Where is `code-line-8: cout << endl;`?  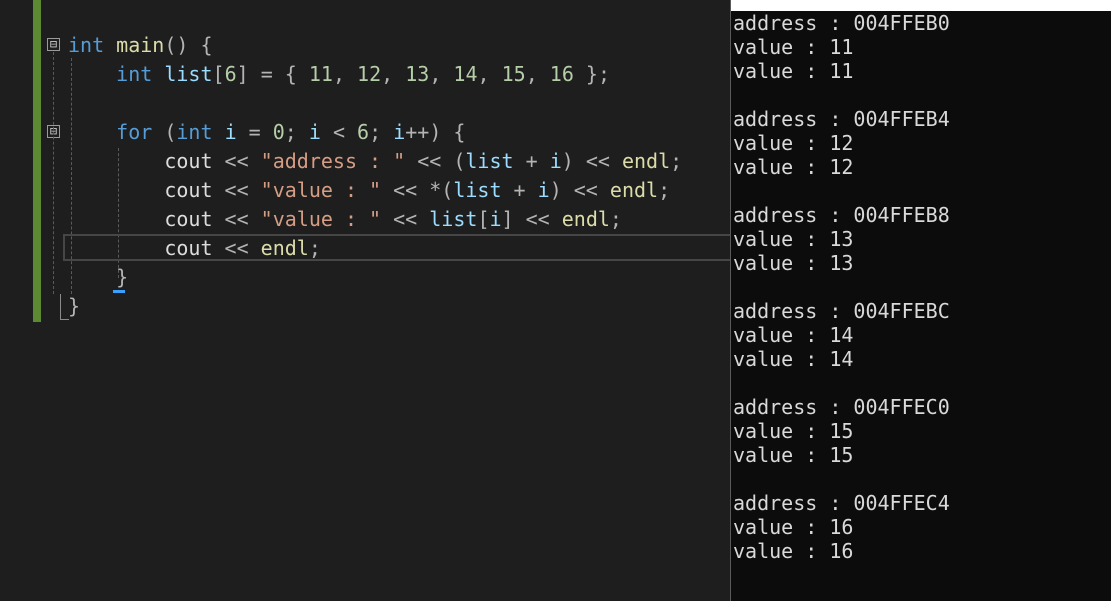
code-line-8: cout << endl; is located at coordinates (194, 248).